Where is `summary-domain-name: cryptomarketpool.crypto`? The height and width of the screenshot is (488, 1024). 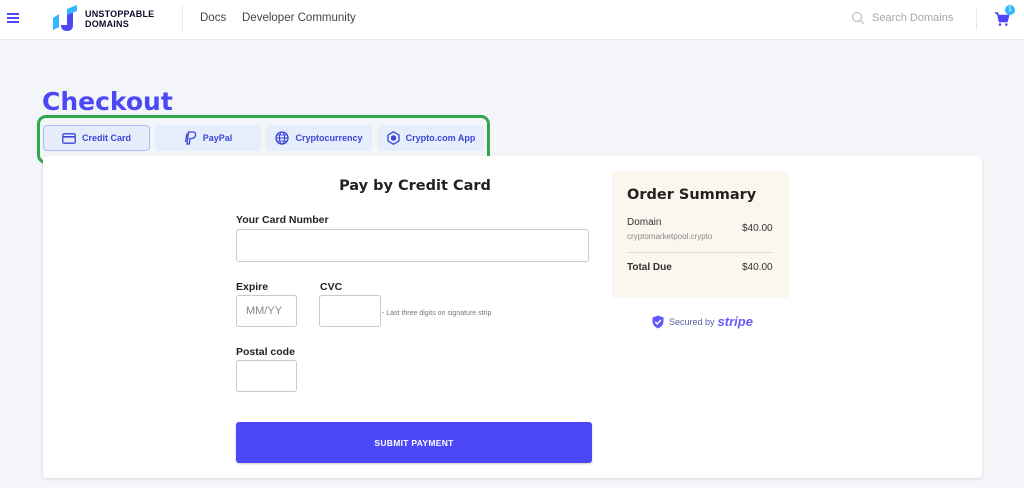 summary-domain-name: cryptomarketpool.crypto is located at coordinates (670, 236).